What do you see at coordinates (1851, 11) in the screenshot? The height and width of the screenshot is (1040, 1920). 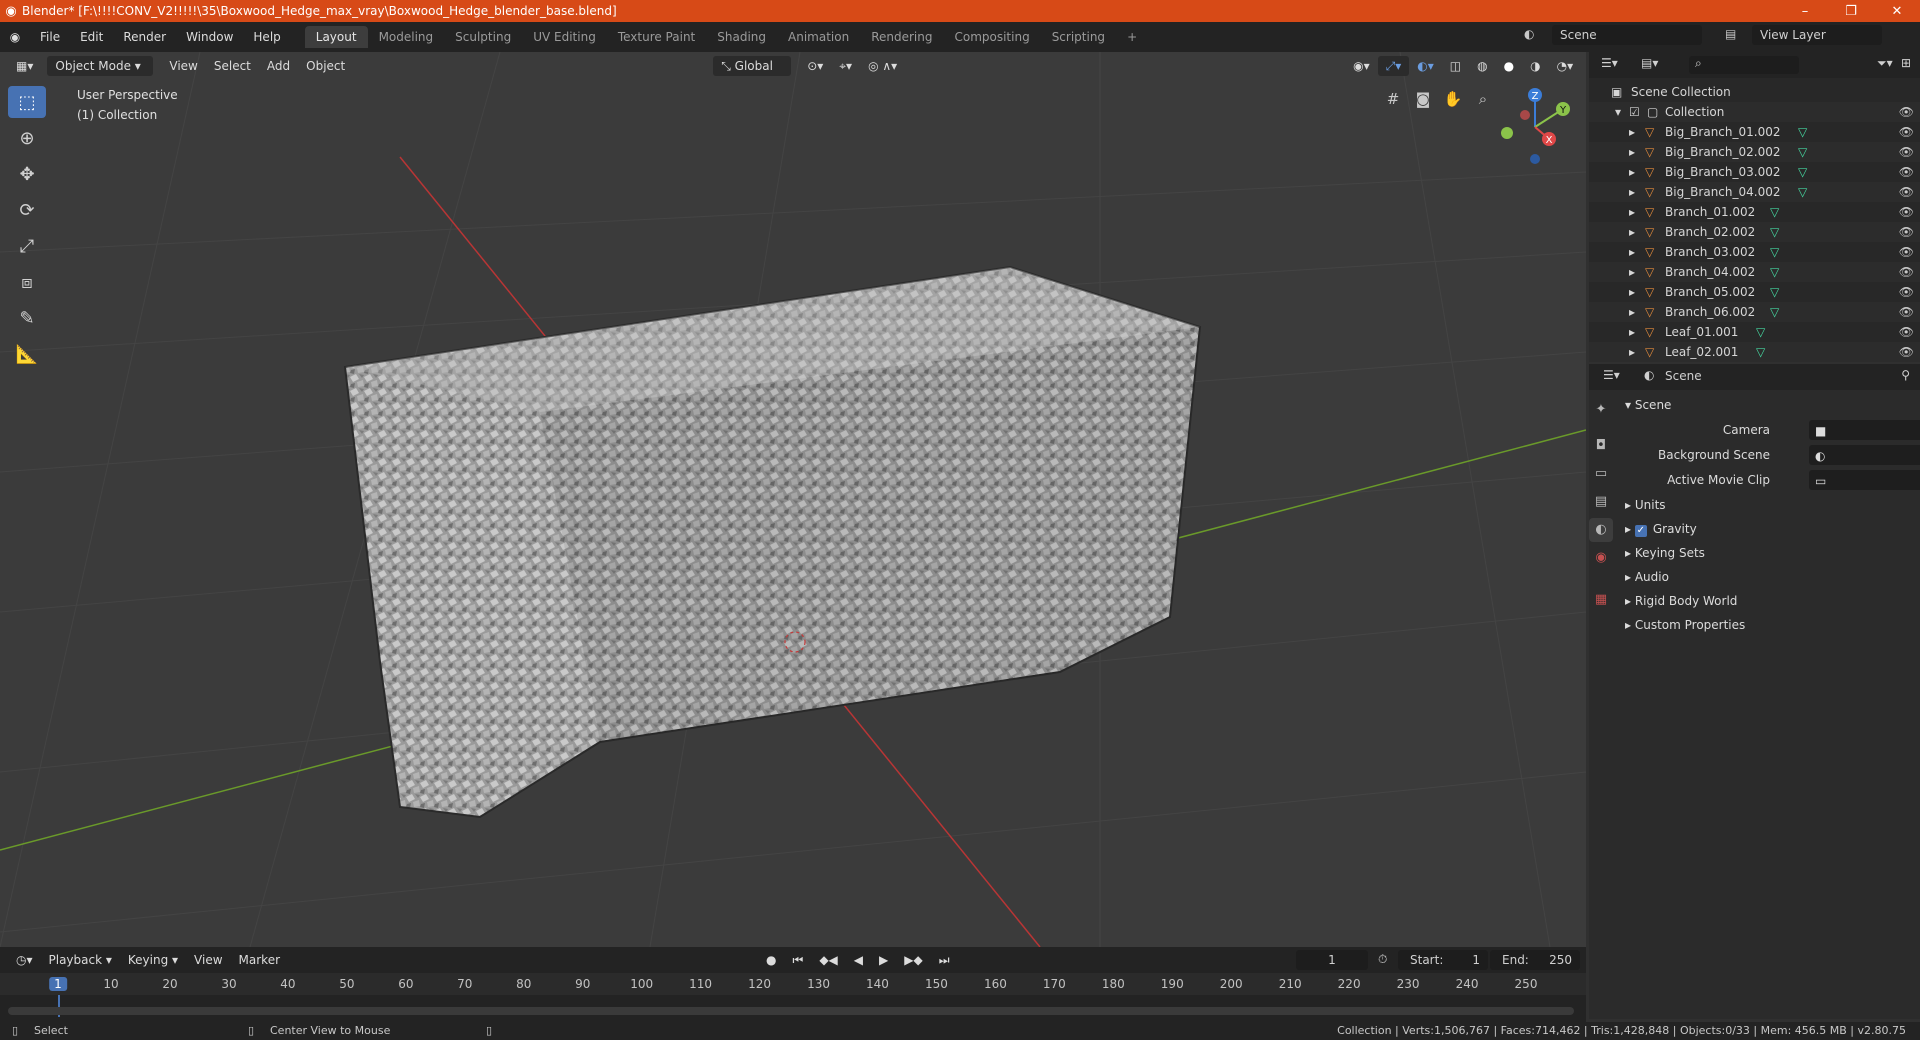 I see `maximize-button: ❐` at bounding box center [1851, 11].